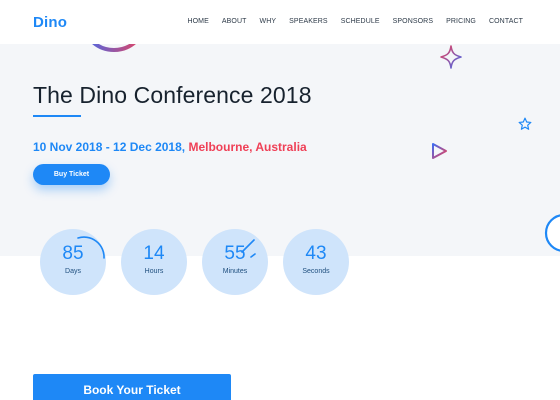 The height and width of the screenshot is (400, 560). What do you see at coordinates (413, 21) in the screenshot?
I see `nav-sponsors: SPONSORS` at bounding box center [413, 21].